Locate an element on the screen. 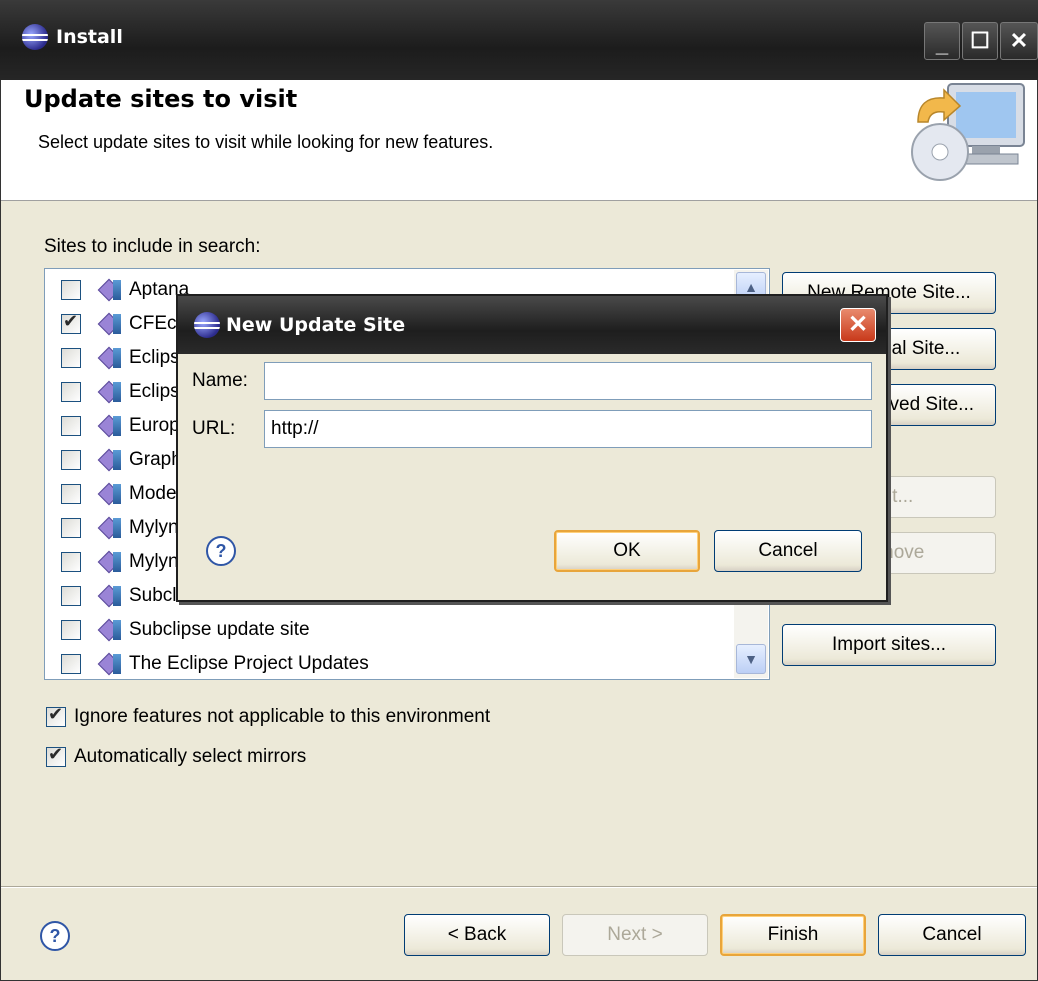  auto-mirrors-checkbox is located at coordinates (56, 755).